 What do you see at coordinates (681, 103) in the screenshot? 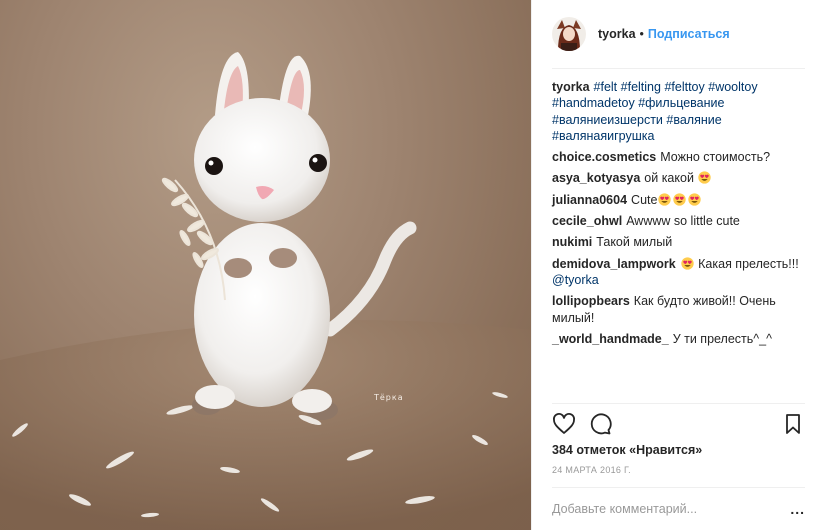
I see `hashtag: #фильцевание` at bounding box center [681, 103].